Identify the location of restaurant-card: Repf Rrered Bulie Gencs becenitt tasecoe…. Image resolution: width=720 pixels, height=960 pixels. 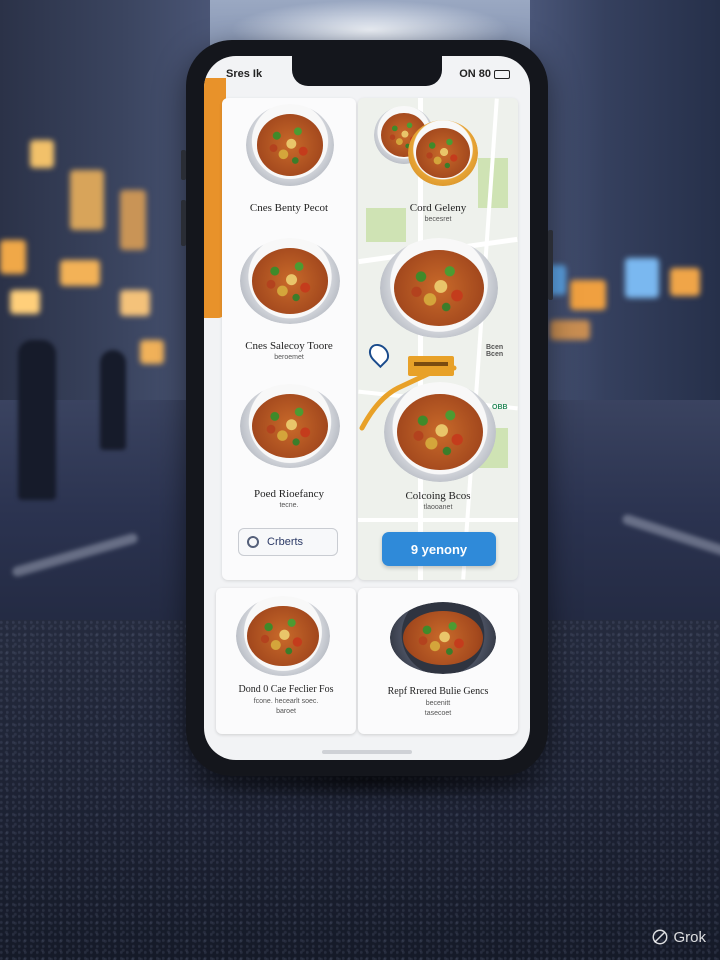
(438, 661).